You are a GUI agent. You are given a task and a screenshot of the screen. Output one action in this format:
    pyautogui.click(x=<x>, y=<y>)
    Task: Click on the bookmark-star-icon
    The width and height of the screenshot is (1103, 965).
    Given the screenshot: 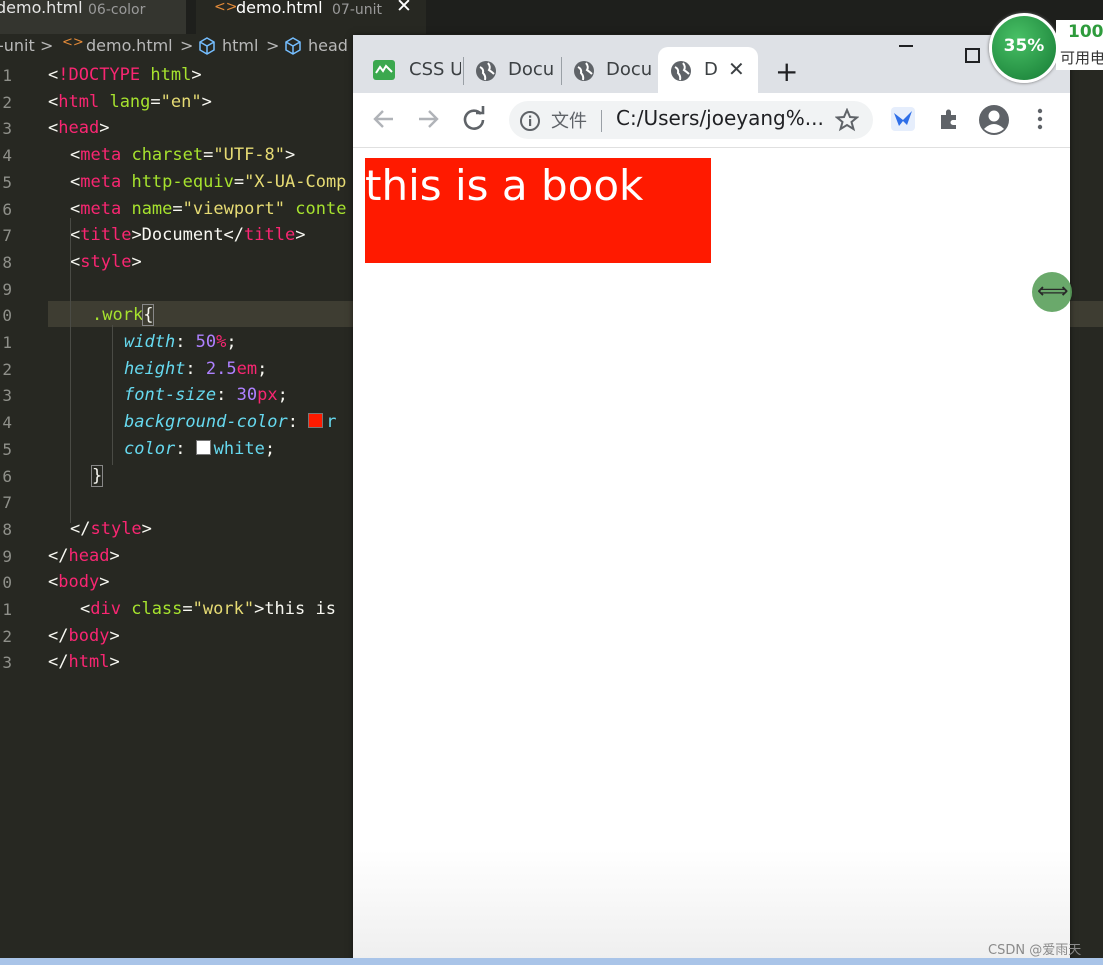 What is the action you would take?
    pyautogui.click(x=847, y=121)
    